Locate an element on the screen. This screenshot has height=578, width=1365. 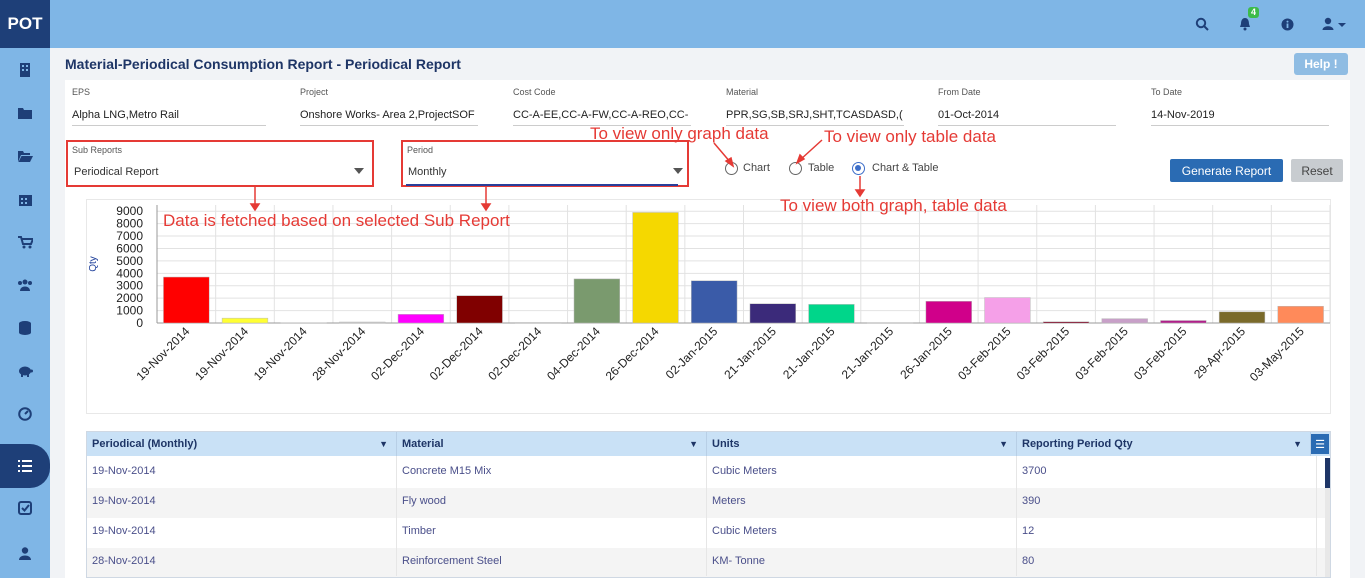
table-cell: Fly wood is located at coordinates (552, 501).